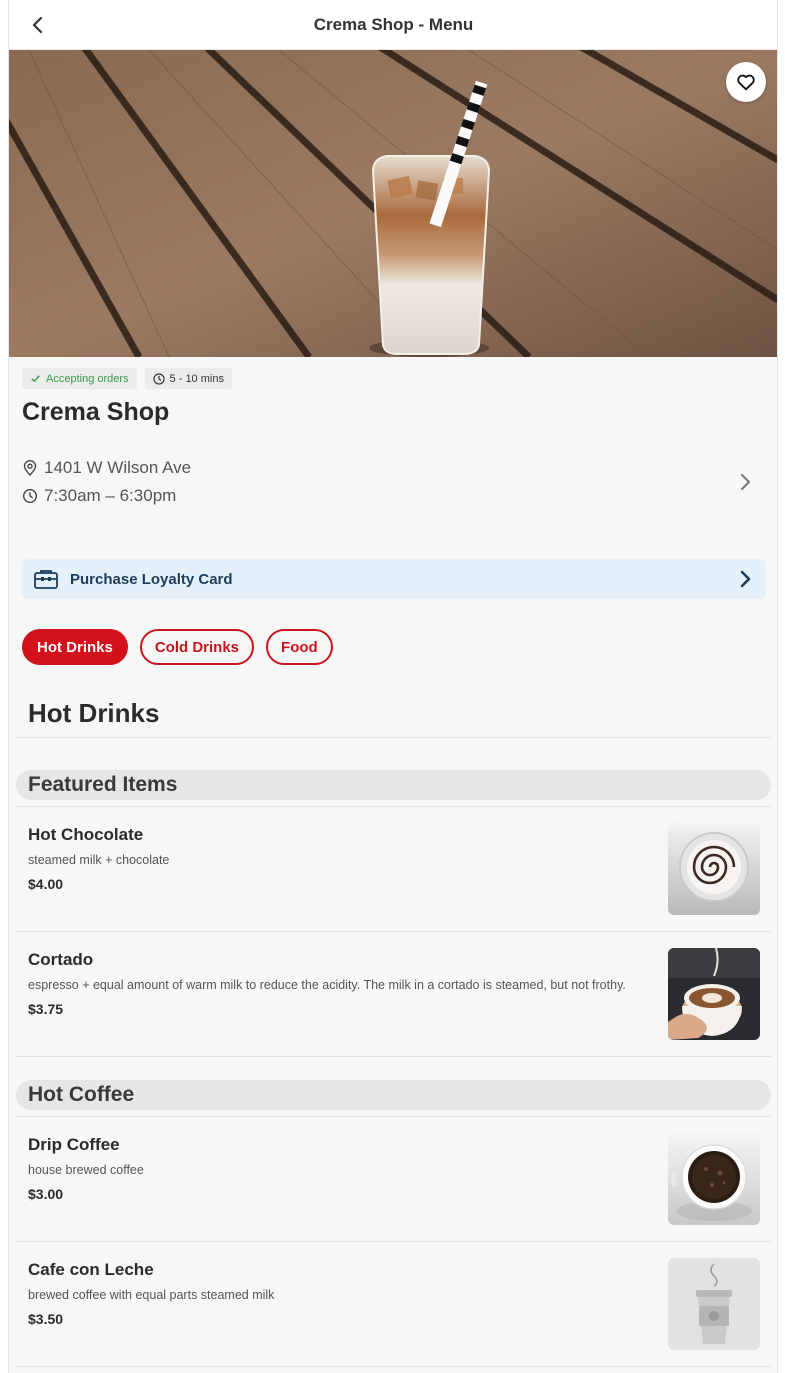  Describe the element at coordinates (151, 579) in the screenshot. I see `loyalty-label: Purchase Loyalty Card` at that location.